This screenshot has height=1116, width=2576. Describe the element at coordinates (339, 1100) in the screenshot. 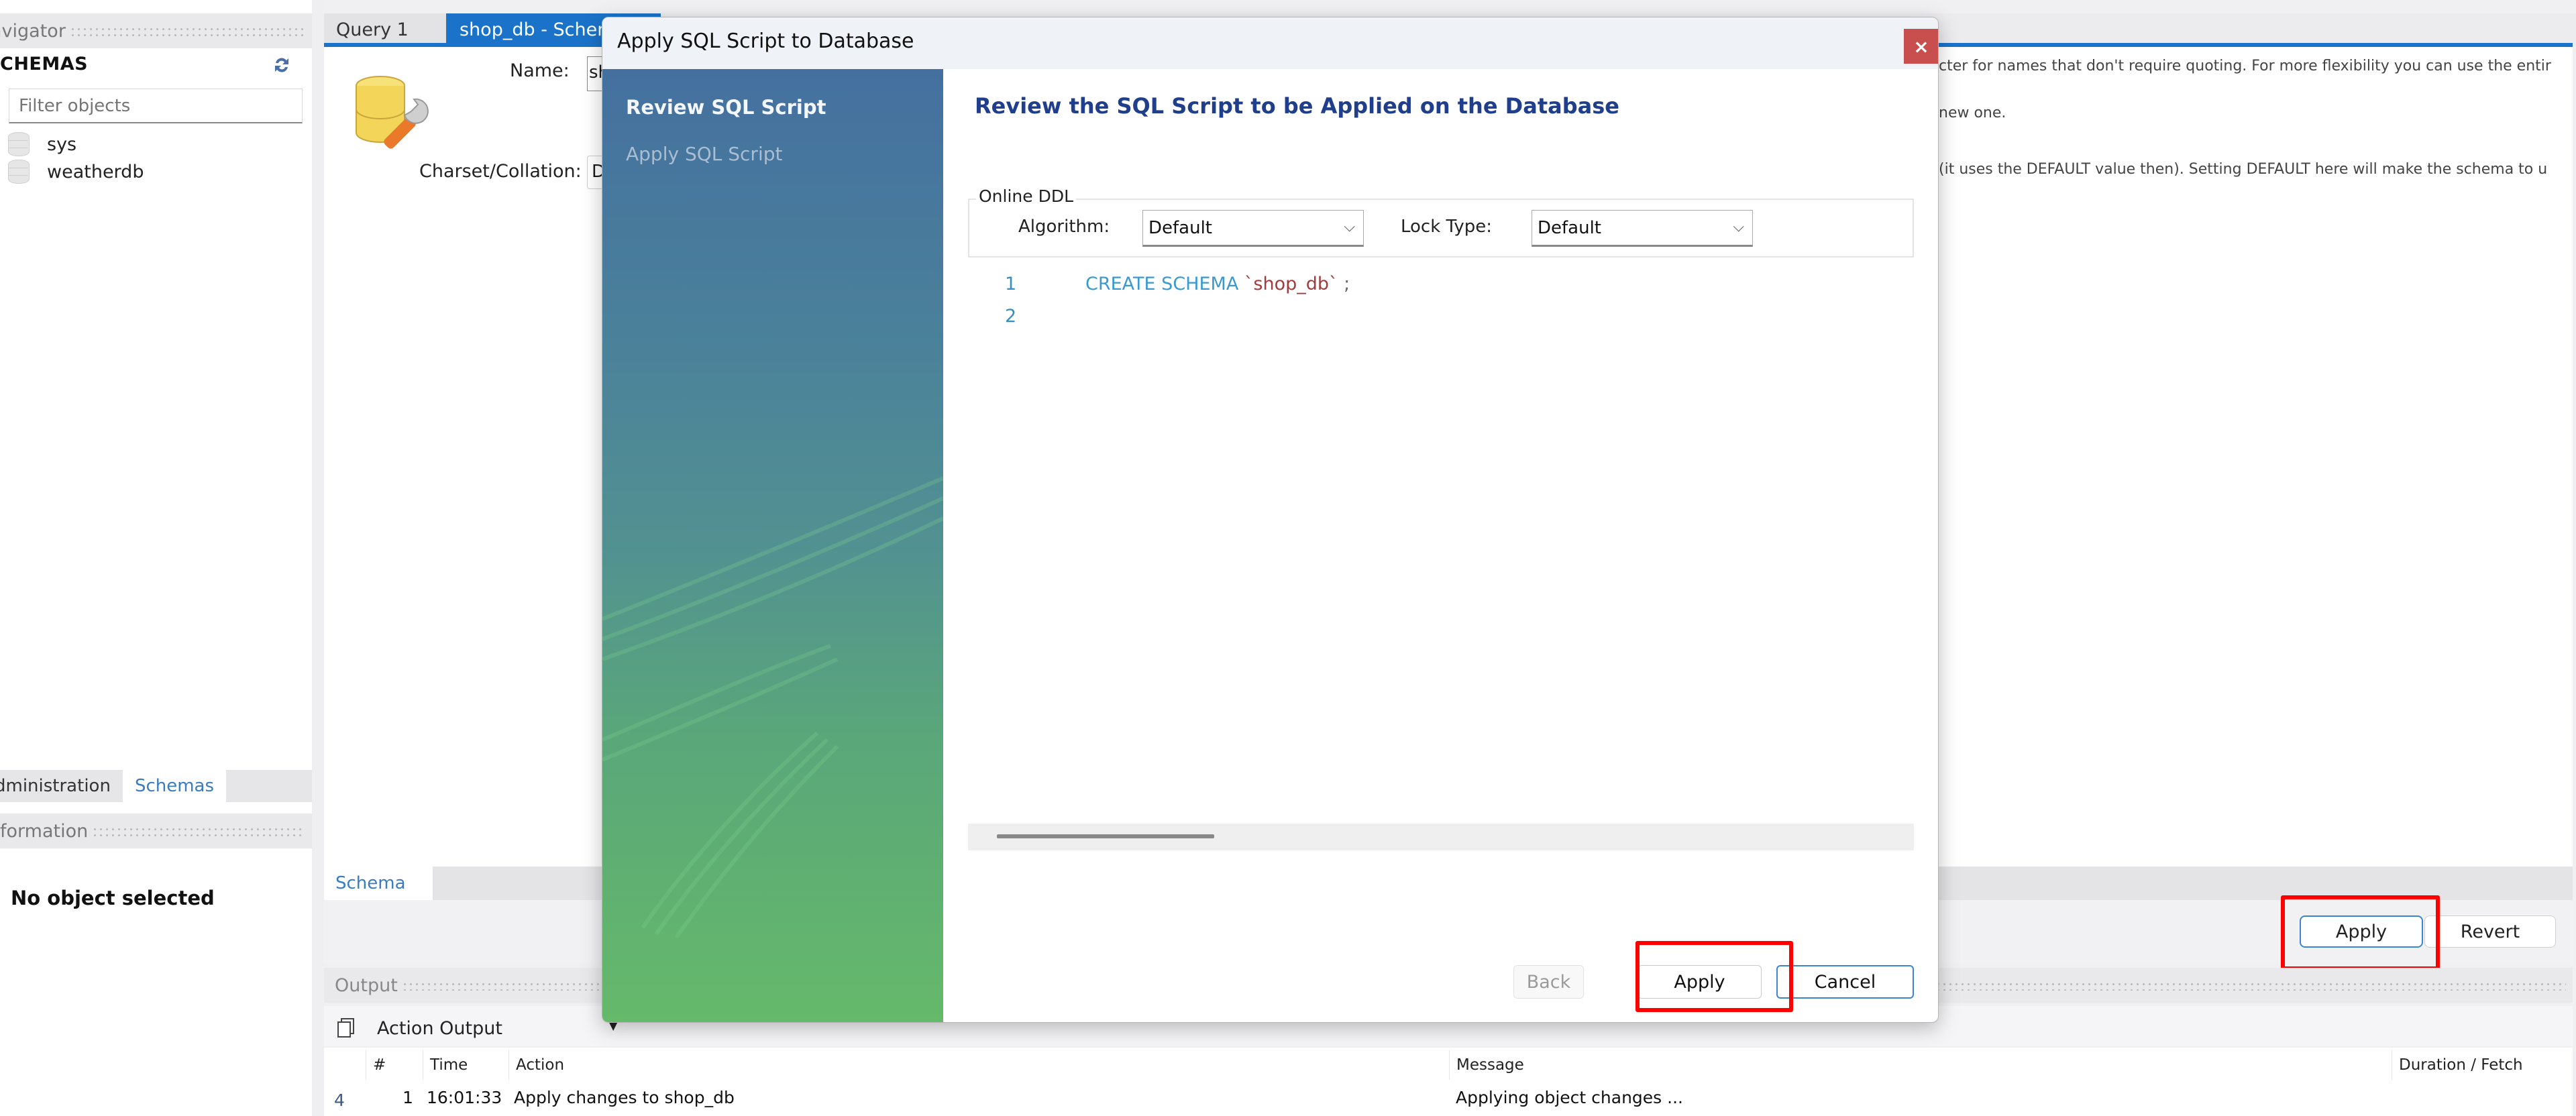

I see `row-status-icon: 4` at that location.